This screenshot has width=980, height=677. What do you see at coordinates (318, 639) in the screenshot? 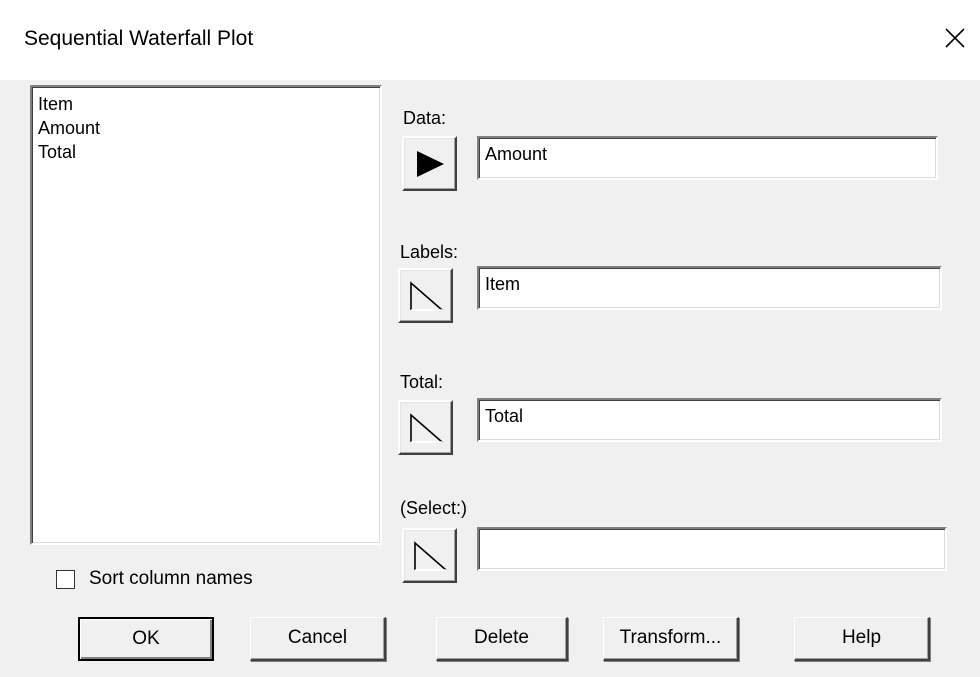
I see `cancel-button: Cancel` at bounding box center [318, 639].